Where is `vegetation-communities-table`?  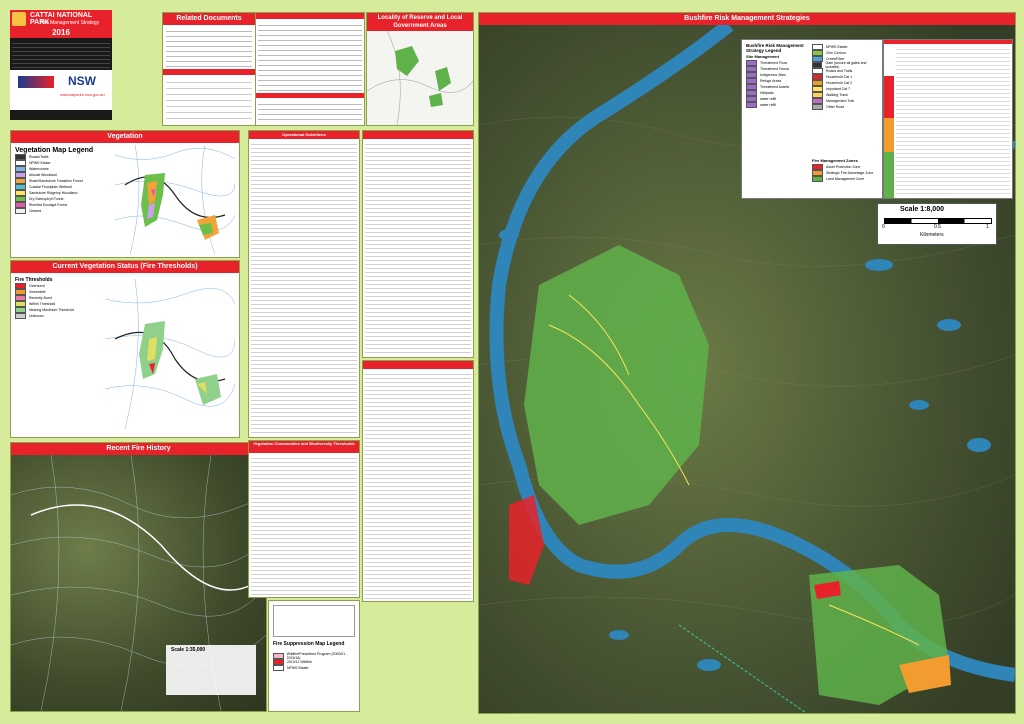 vegetation-communities-table is located at coordinates (304, 525).